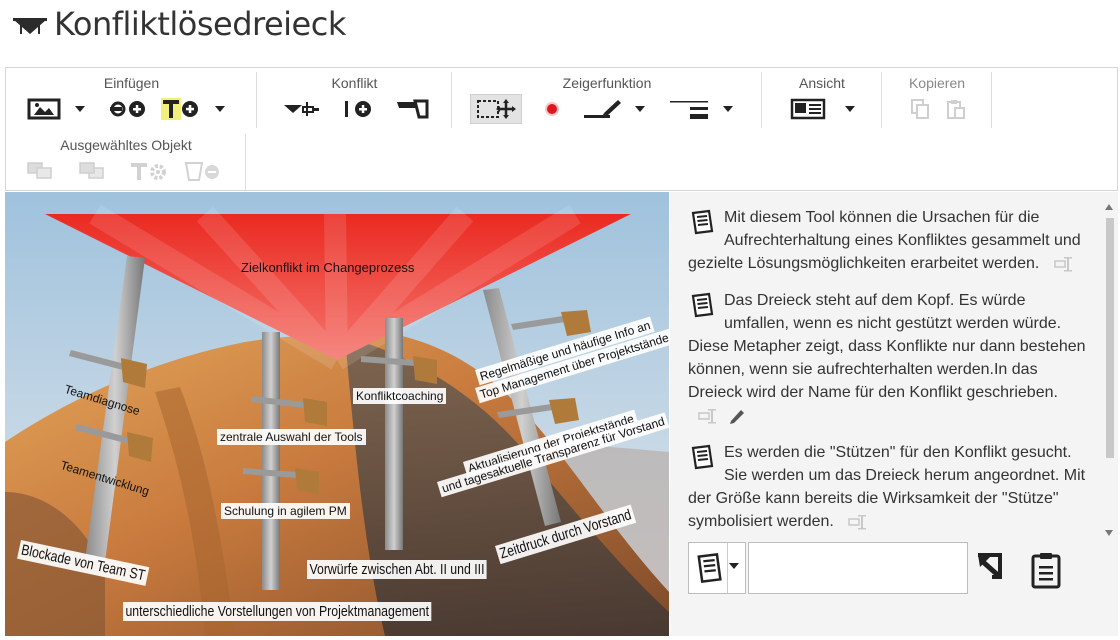  I want to click on insert-text-dropdown, so click(220, 109).